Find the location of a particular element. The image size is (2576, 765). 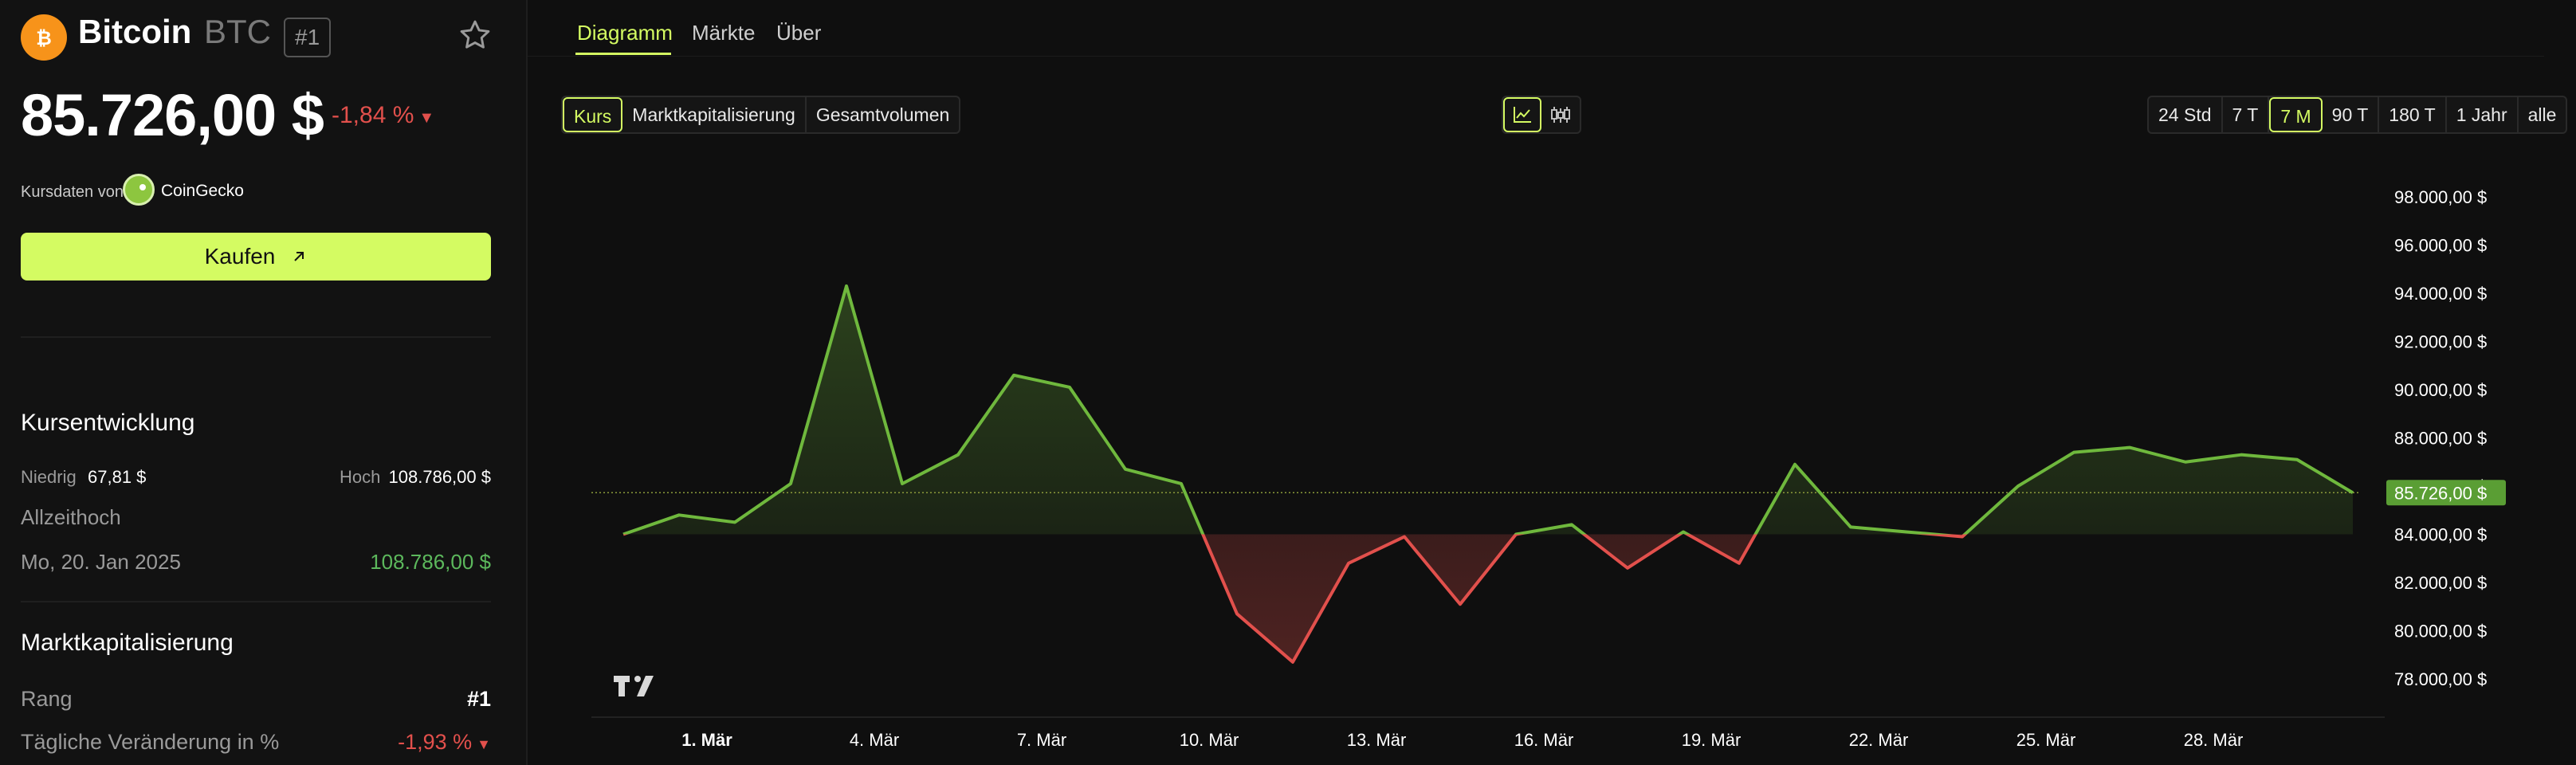

daily-change-value: -1,93 % is located at coordinates (435, 742).